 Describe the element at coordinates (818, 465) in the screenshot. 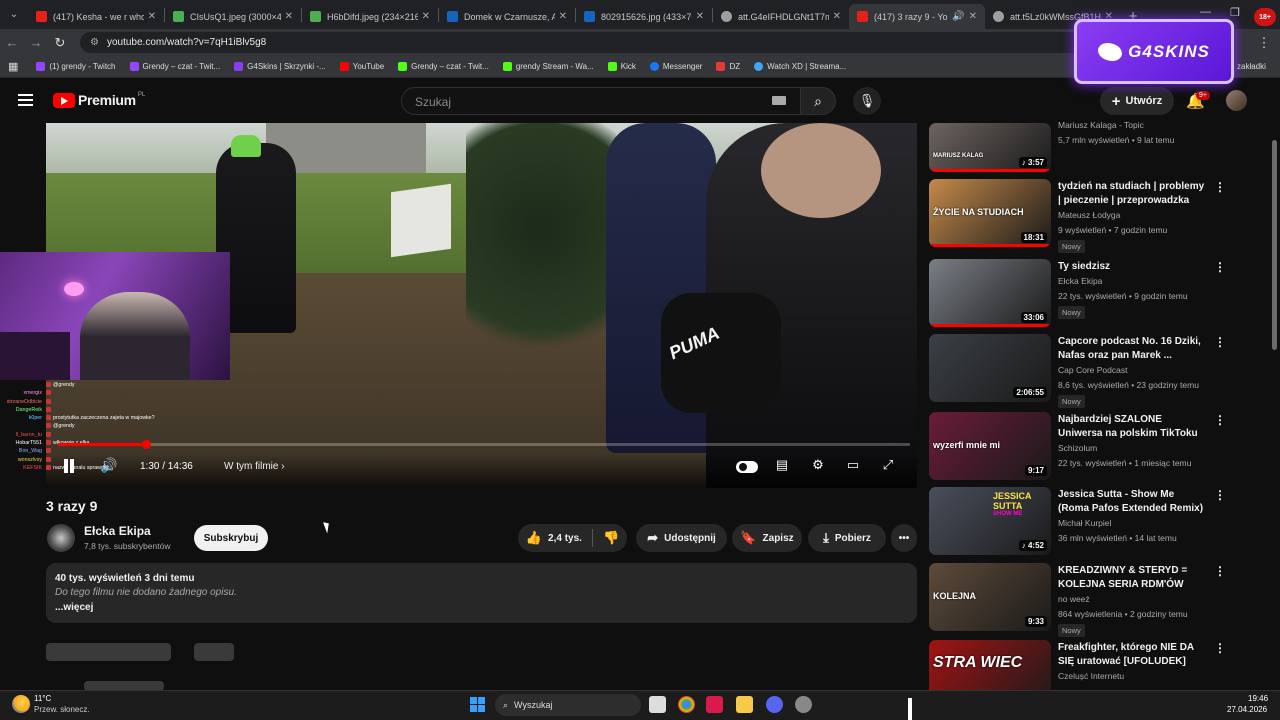

I see `settings-gear-icon: ⚙` at that location.